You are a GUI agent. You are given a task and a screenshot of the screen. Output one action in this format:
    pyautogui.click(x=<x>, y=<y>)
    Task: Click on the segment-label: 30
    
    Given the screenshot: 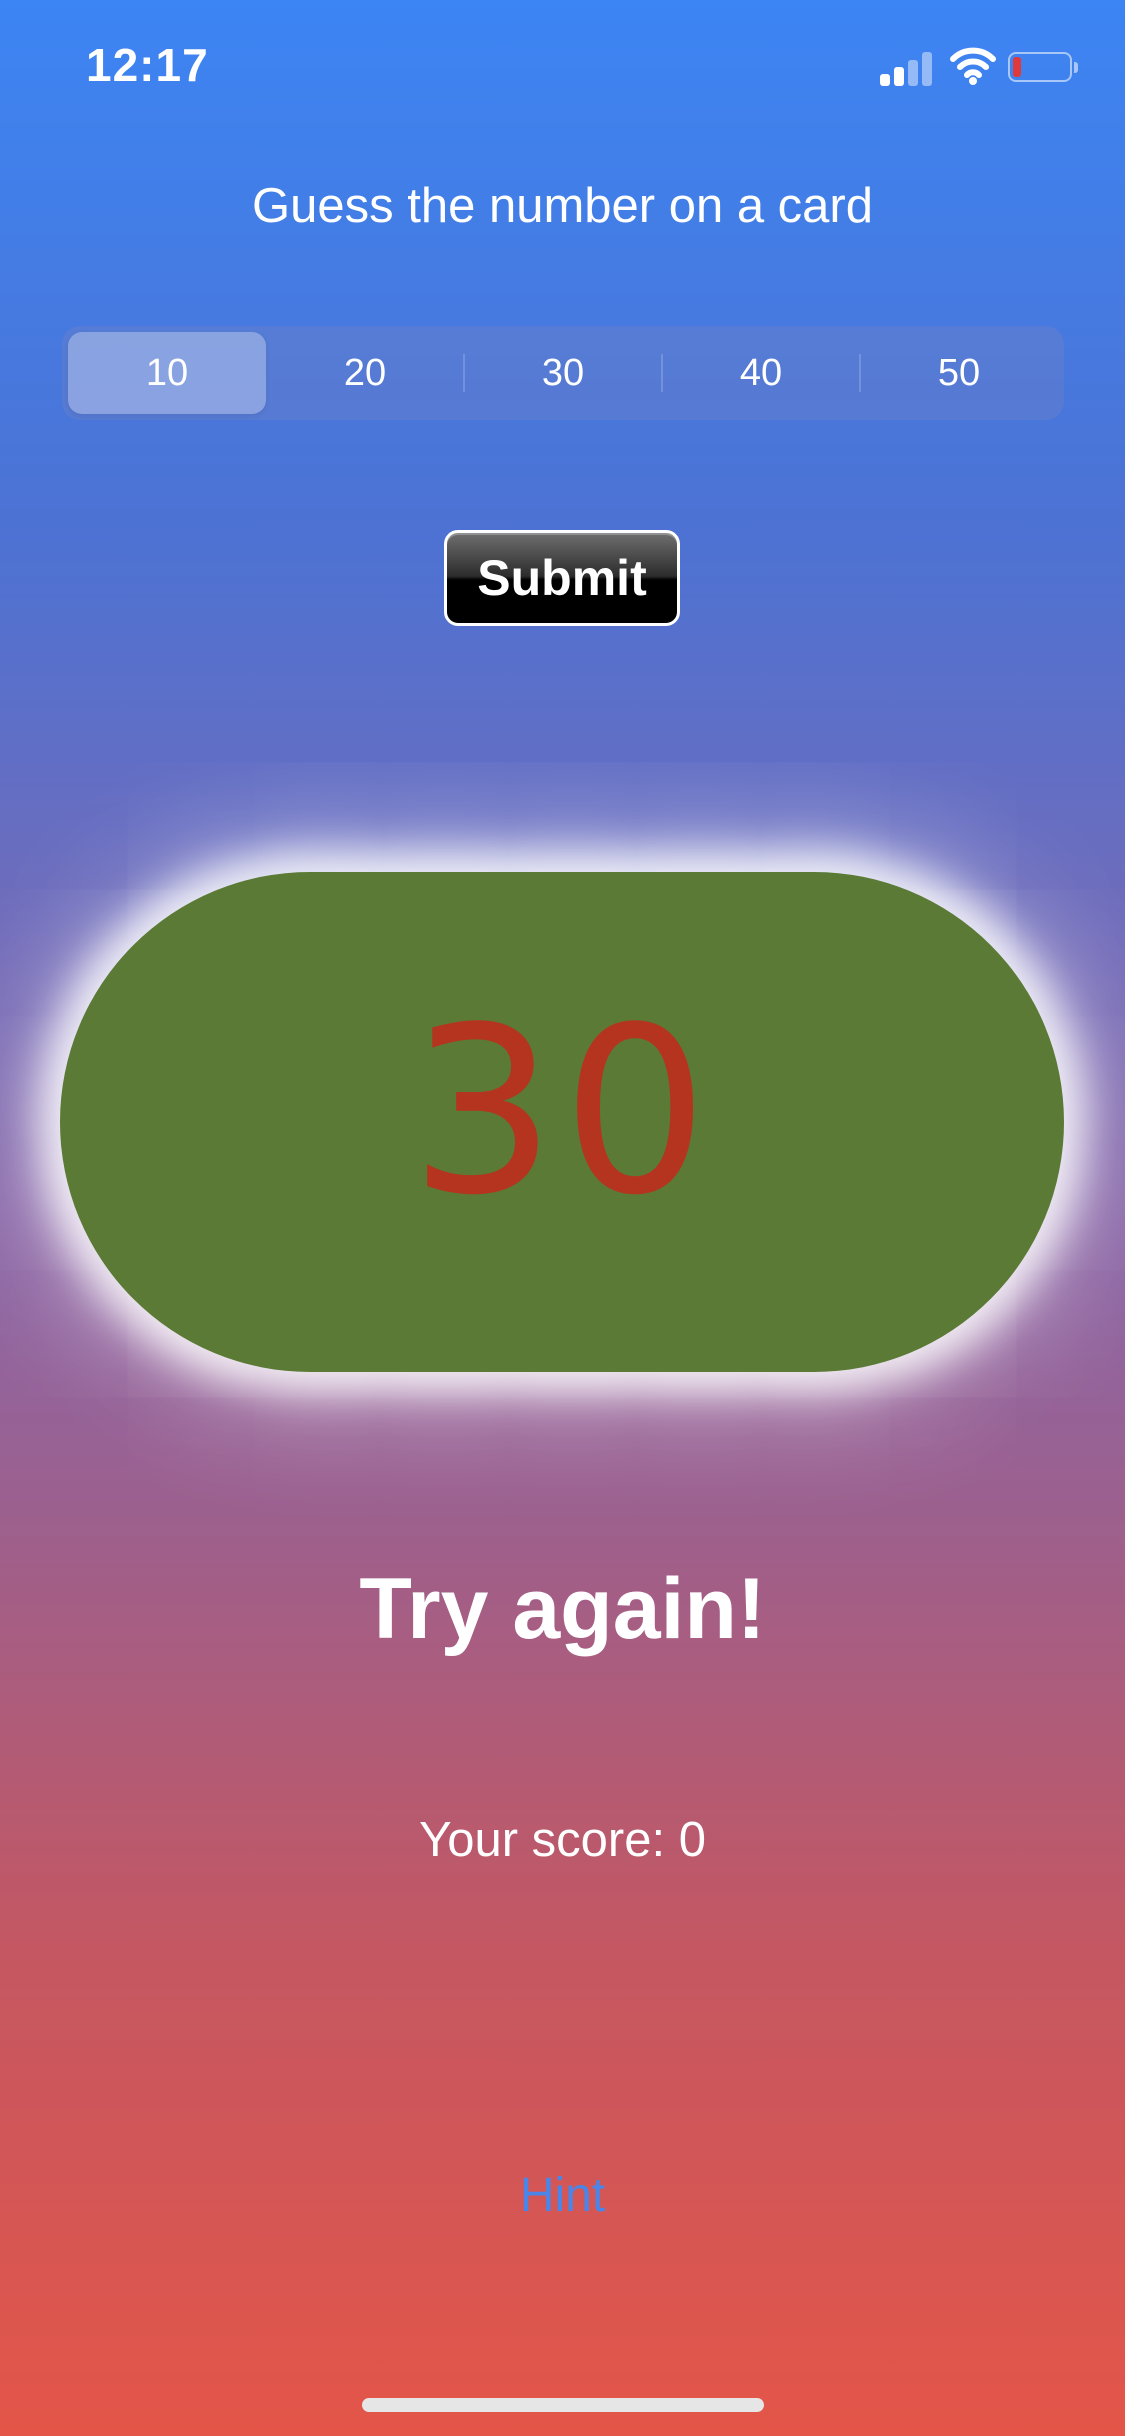 What is the action you would take?
    pyautogui.click(x=563, y=372)
    